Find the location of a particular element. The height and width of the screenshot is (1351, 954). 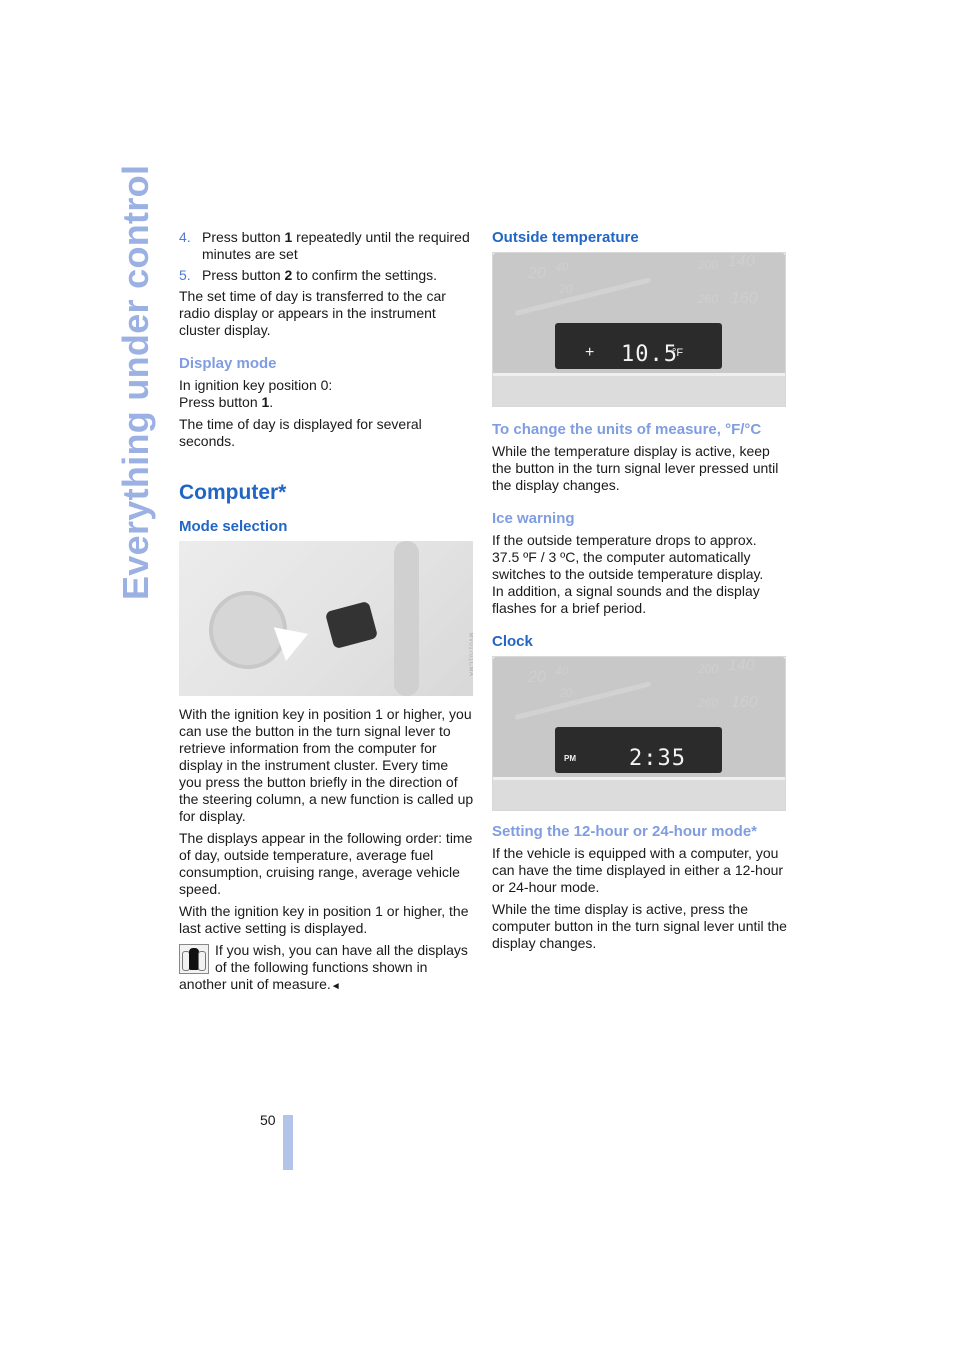

heading-clock: Clock is located at coordinates (512, 641).